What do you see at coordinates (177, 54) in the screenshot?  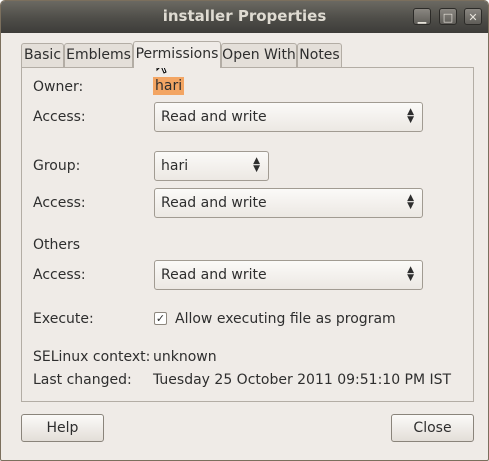 I see `tab-permissions: Permissions` at bounding box center [177, 54].